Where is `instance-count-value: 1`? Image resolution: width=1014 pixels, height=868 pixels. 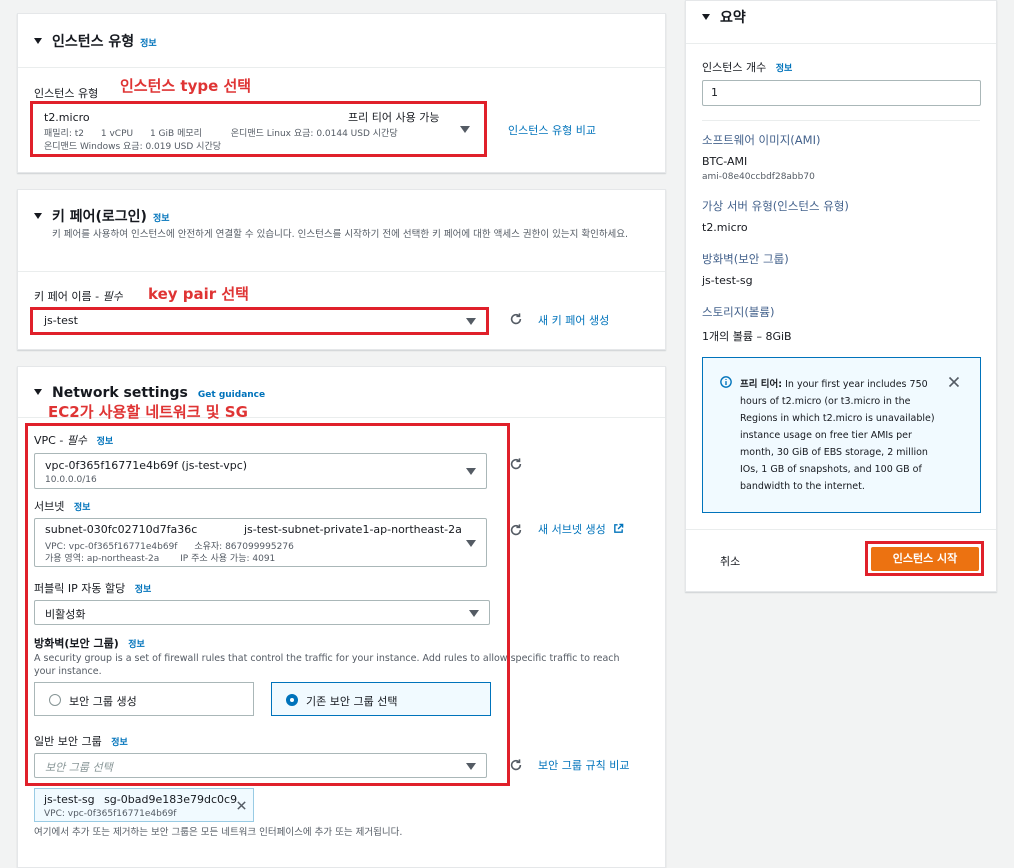
instance-count-value: 1 is located at coordinates (714, 92).